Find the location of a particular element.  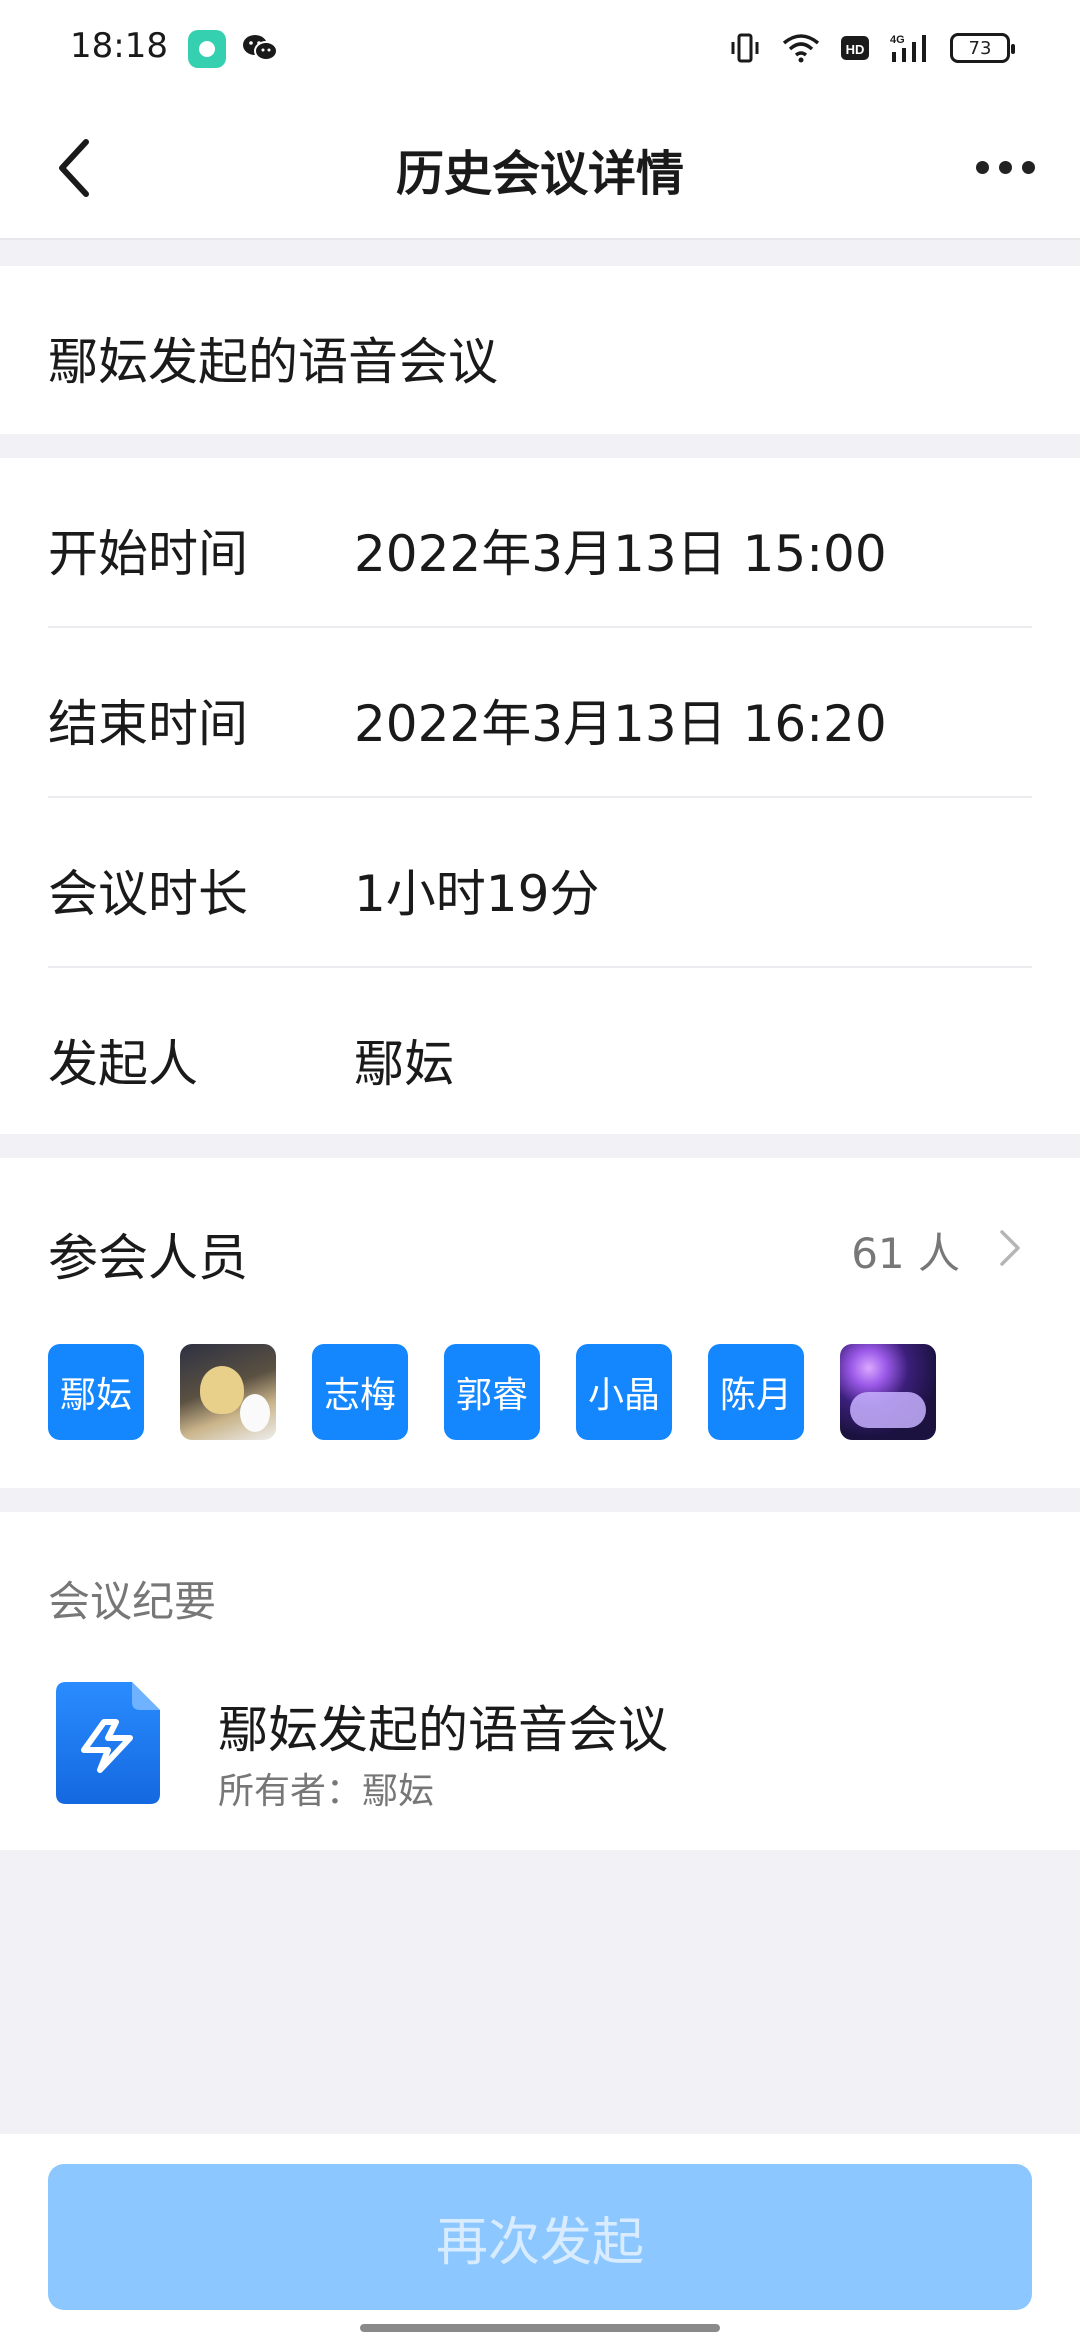

row-label: 开始时间 is located at coordinates (148, 554).